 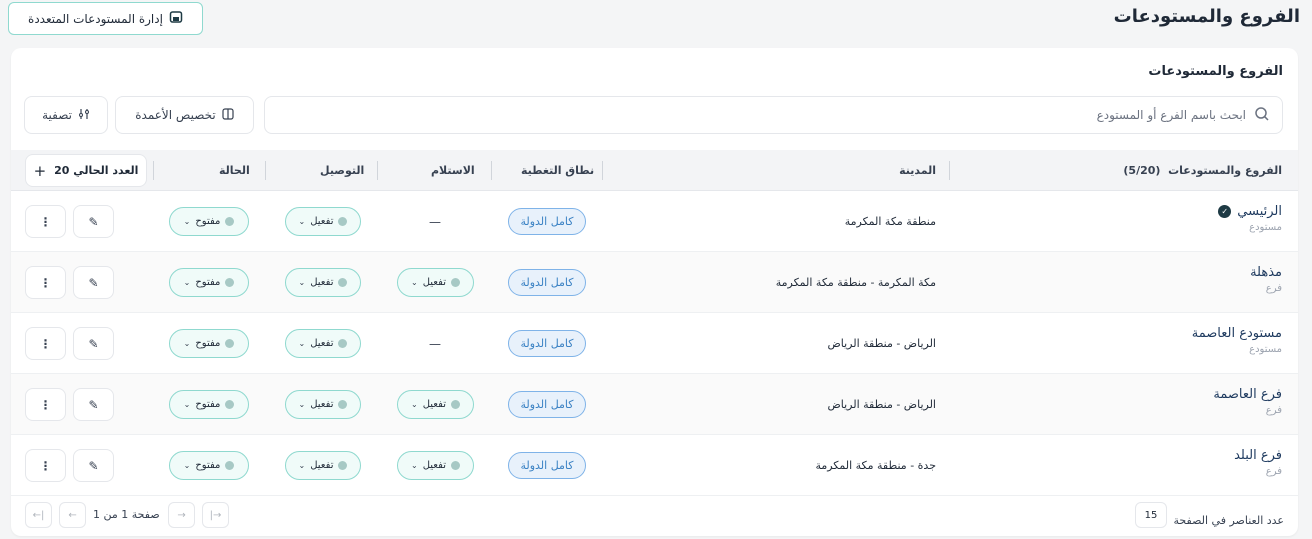 What do you see at coordinates (215, 515) in the screenshot?
I see `last-page-button: →|` at bounding box center [215, 515].